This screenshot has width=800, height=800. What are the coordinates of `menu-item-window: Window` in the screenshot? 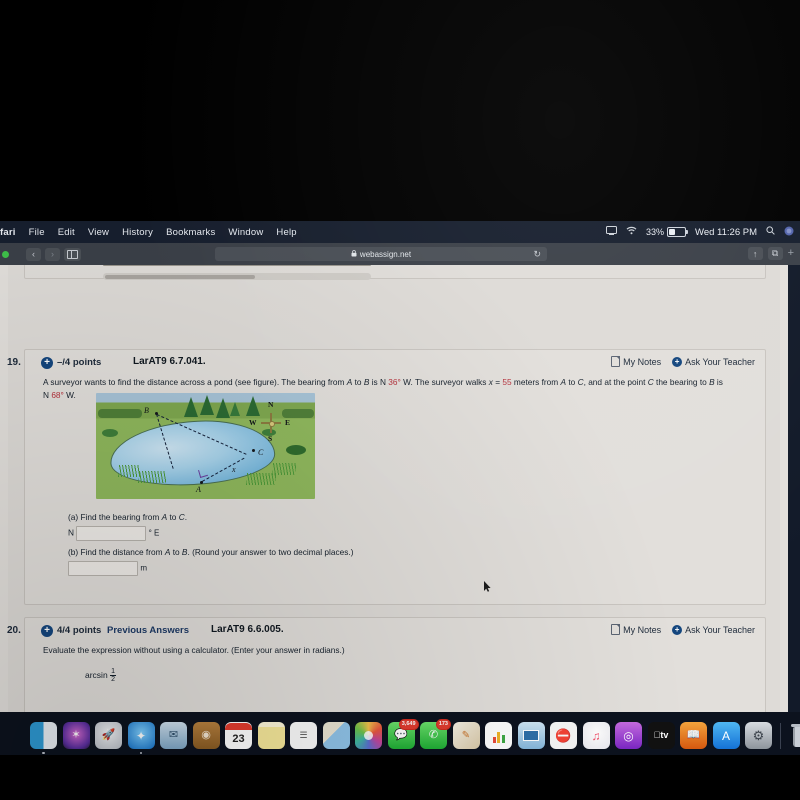 It's located at (245, 232).